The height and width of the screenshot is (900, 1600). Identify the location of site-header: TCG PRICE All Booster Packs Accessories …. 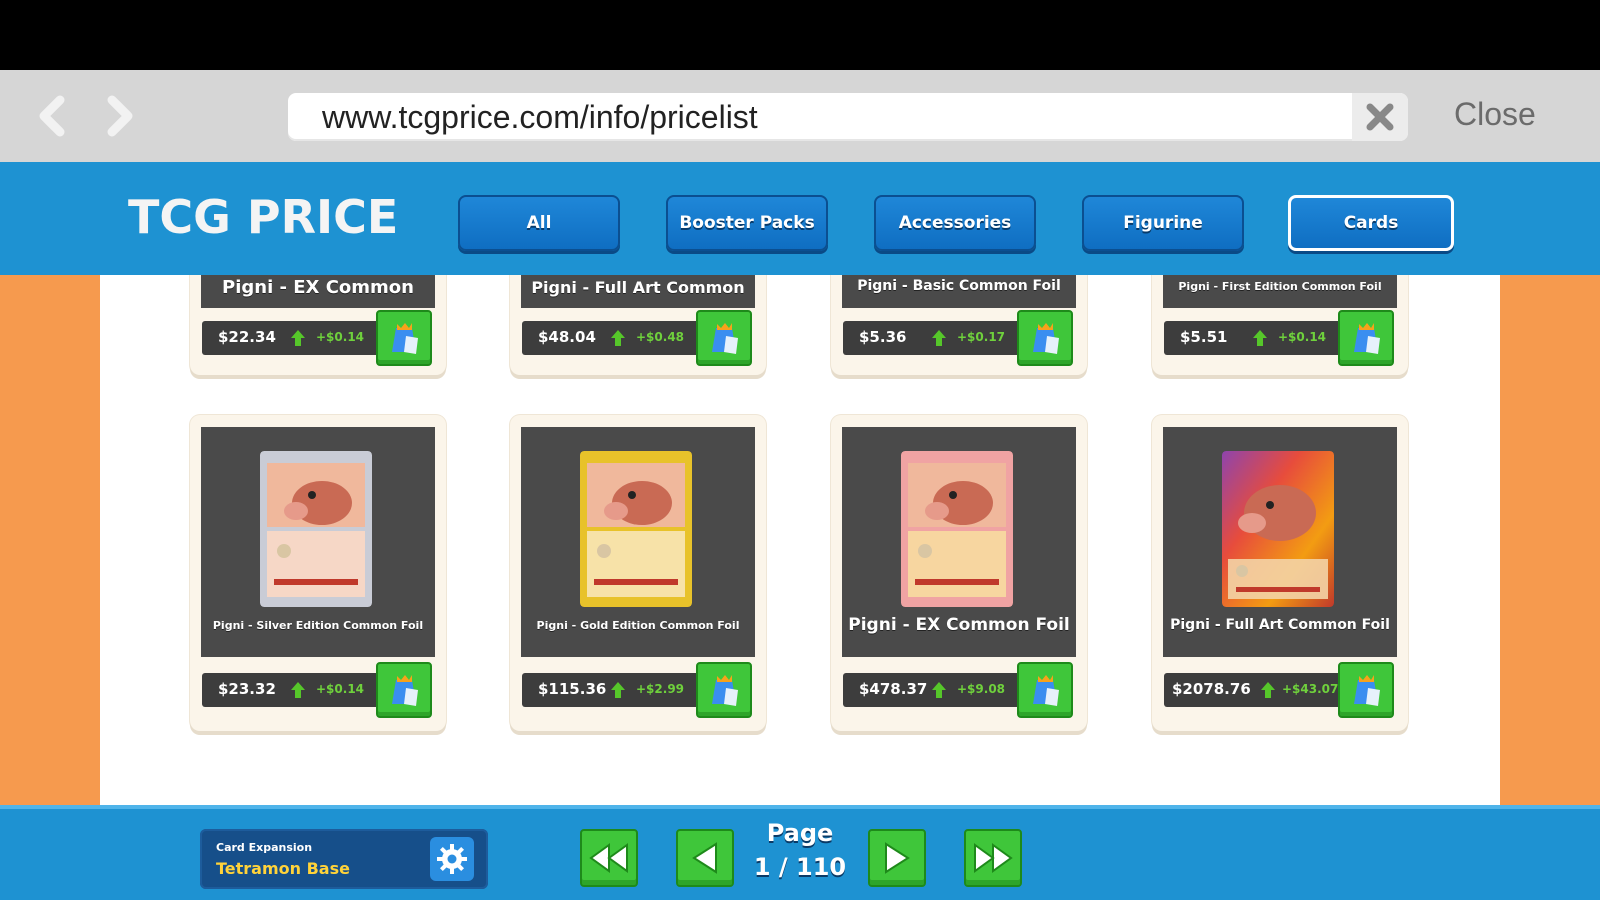
(800, 218).